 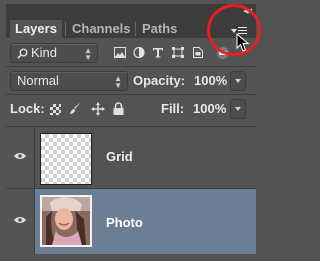 What do you see at coordinates (131, 109) in the screenshot?
I see `lock-row: Lock: Fill: 100%` at bounding box center [131, 109].